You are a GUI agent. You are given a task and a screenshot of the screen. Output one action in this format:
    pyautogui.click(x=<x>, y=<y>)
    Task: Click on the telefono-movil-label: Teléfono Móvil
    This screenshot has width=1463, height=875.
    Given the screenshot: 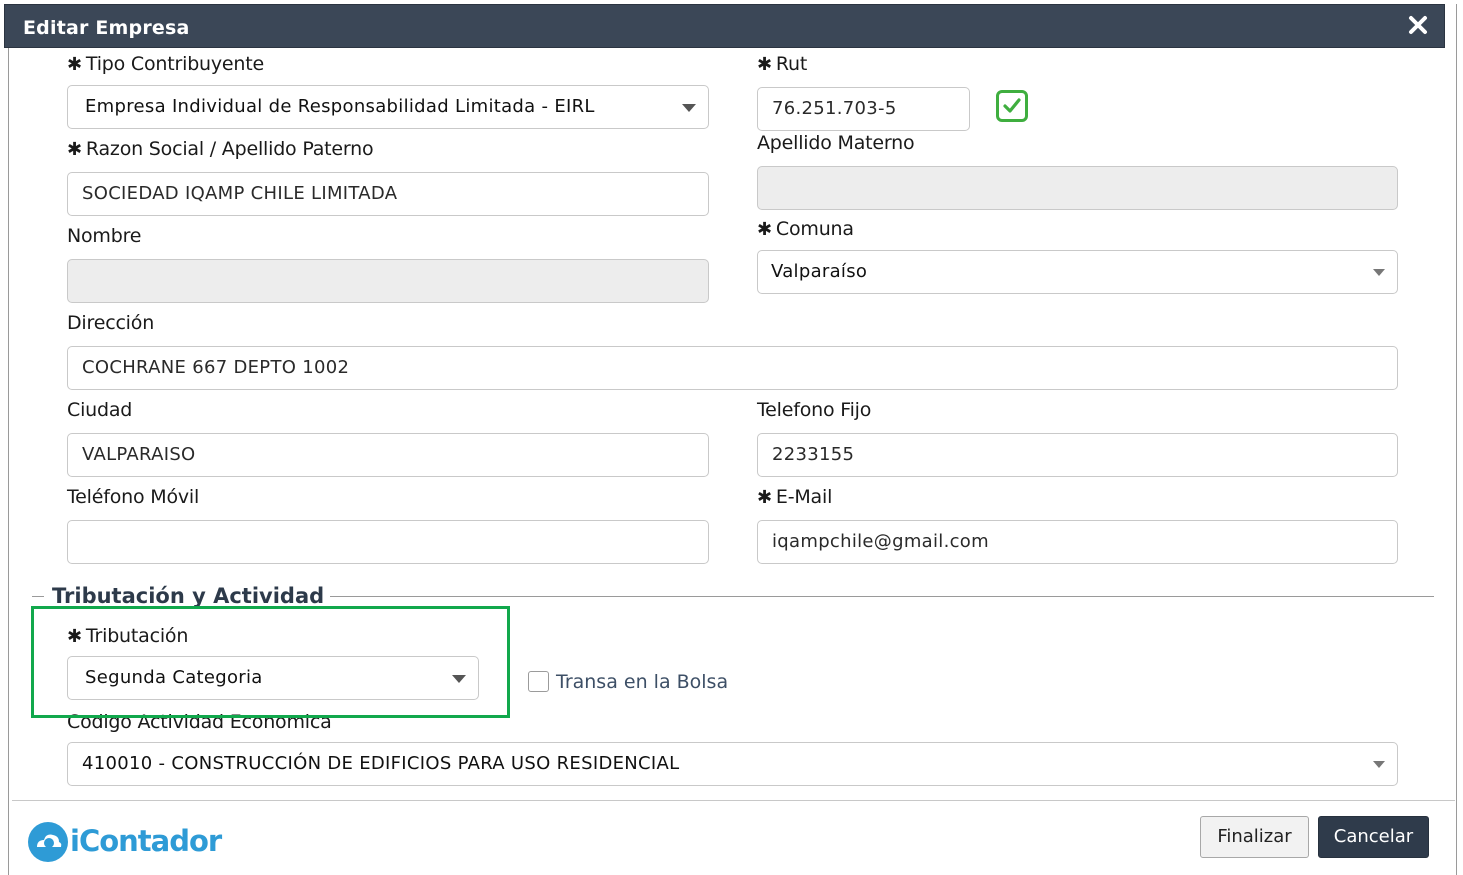 What is the action you would take?
    pyautogui.click(x=133, y=497)
    